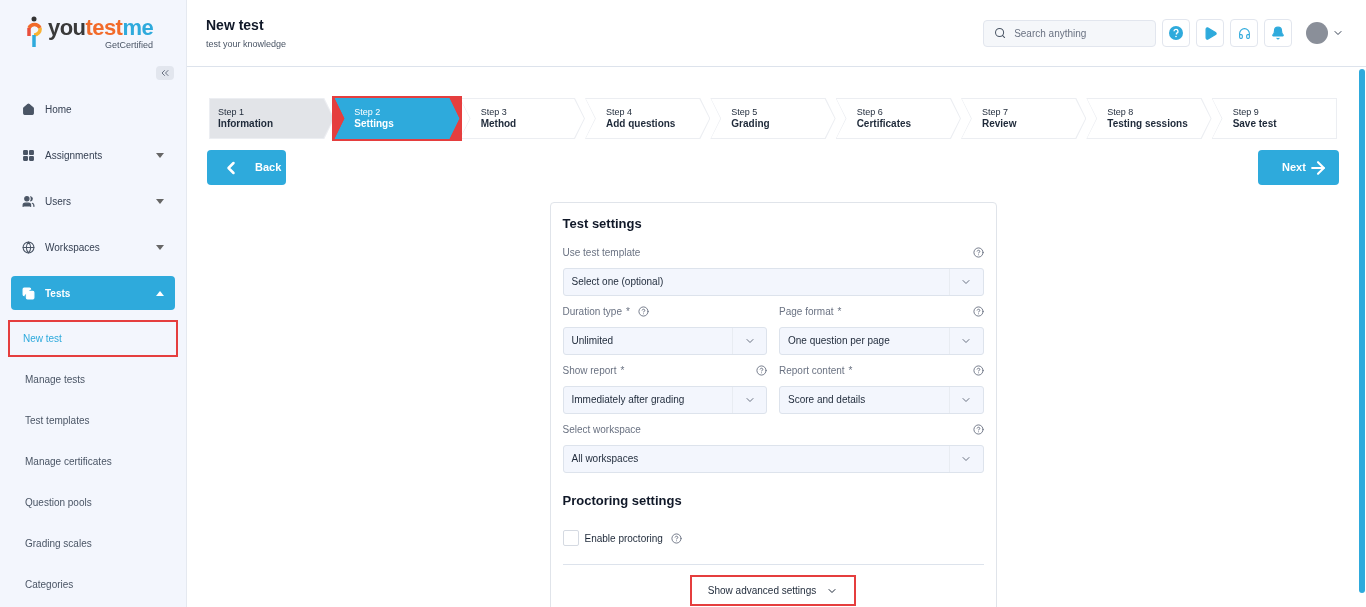 Image resolution: width=1366 pixels, height=607 pixels. I want to click on field-label: Report content, so click(812, 371).